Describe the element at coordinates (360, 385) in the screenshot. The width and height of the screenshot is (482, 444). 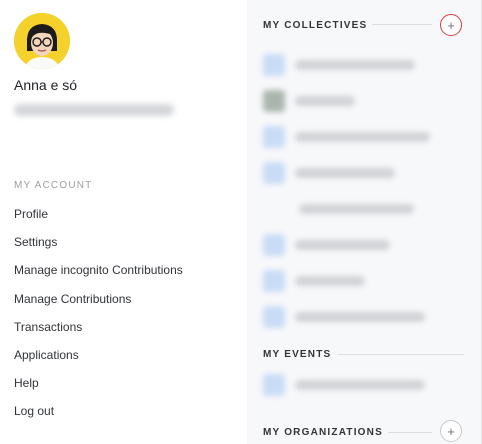
I see `blurred-event-name` at that location.